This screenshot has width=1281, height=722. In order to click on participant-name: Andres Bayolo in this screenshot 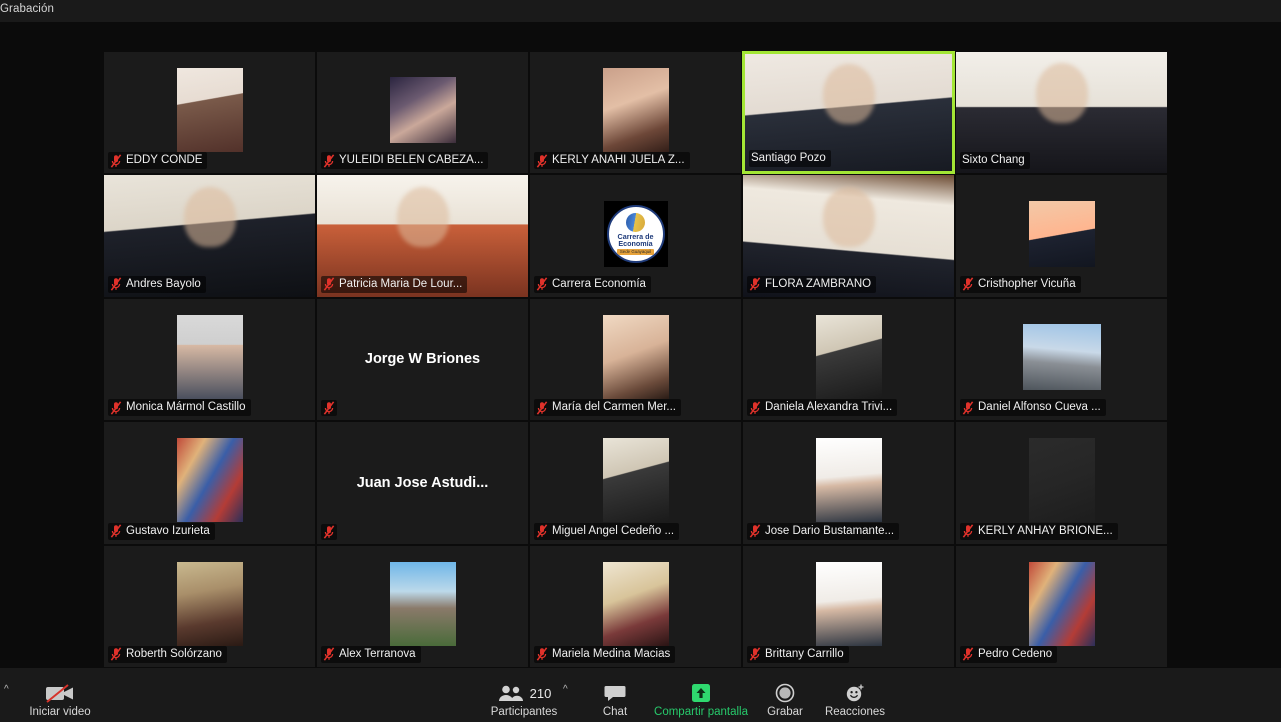, I will do `click(163, 283)`.